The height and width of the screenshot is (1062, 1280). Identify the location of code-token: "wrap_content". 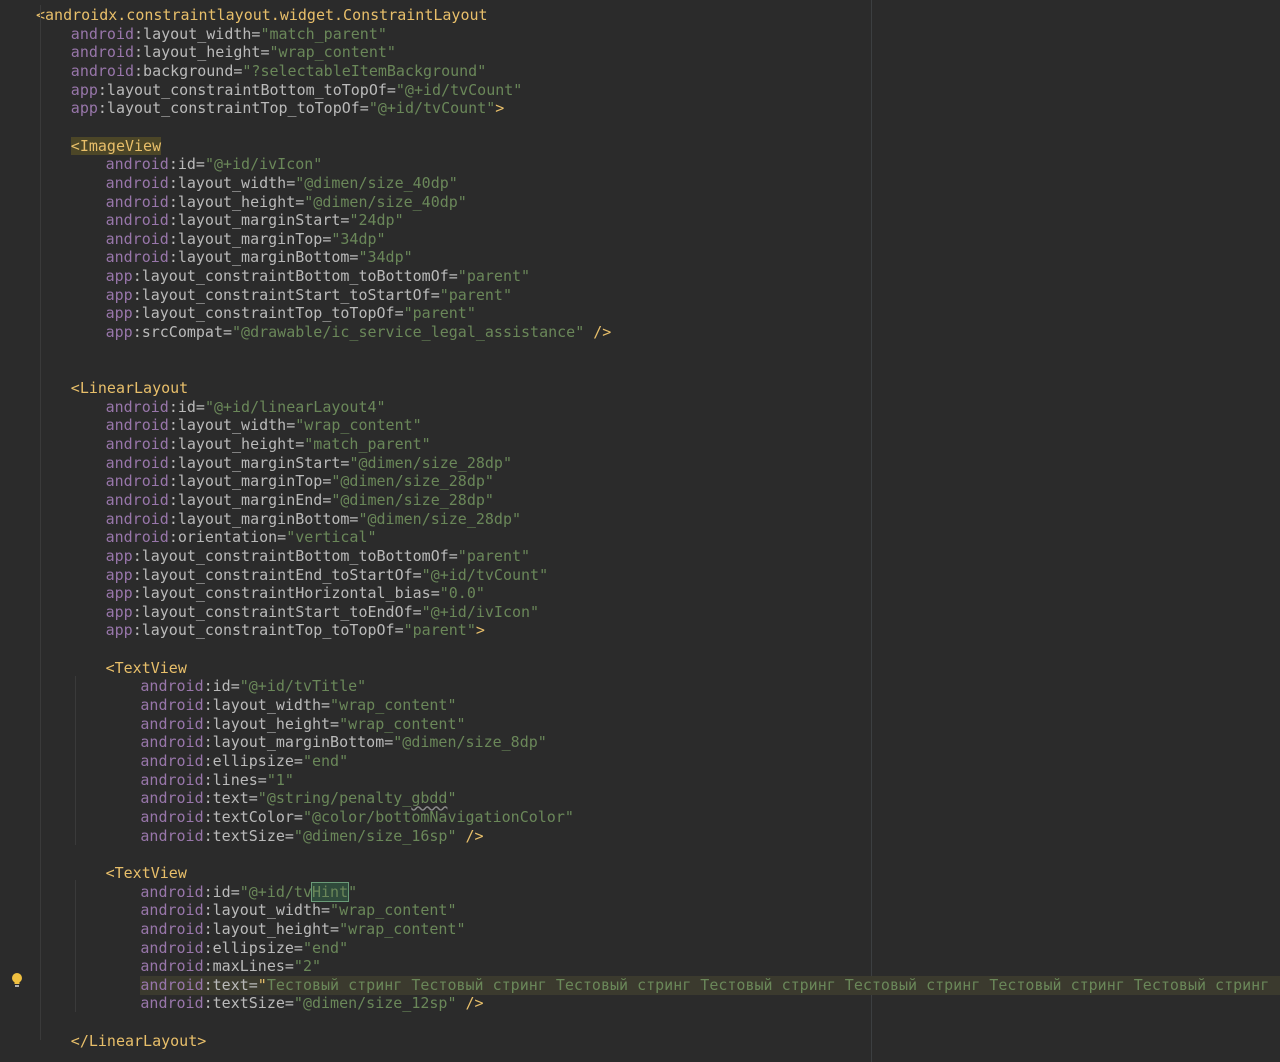
(393, 910).